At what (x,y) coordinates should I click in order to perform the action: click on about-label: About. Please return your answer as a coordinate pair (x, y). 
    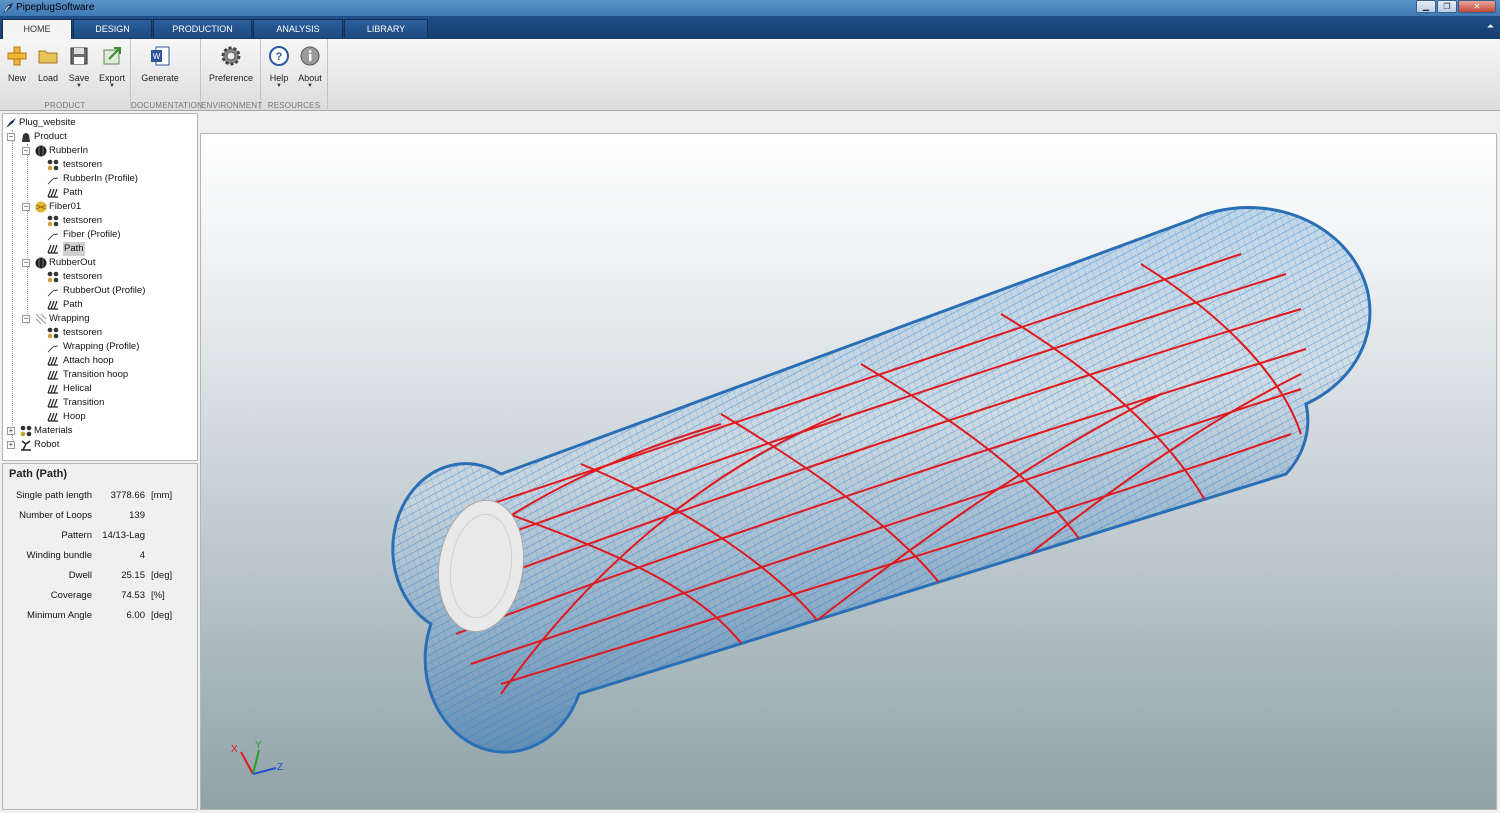
    Looking at the image, I should click on (310, 78).